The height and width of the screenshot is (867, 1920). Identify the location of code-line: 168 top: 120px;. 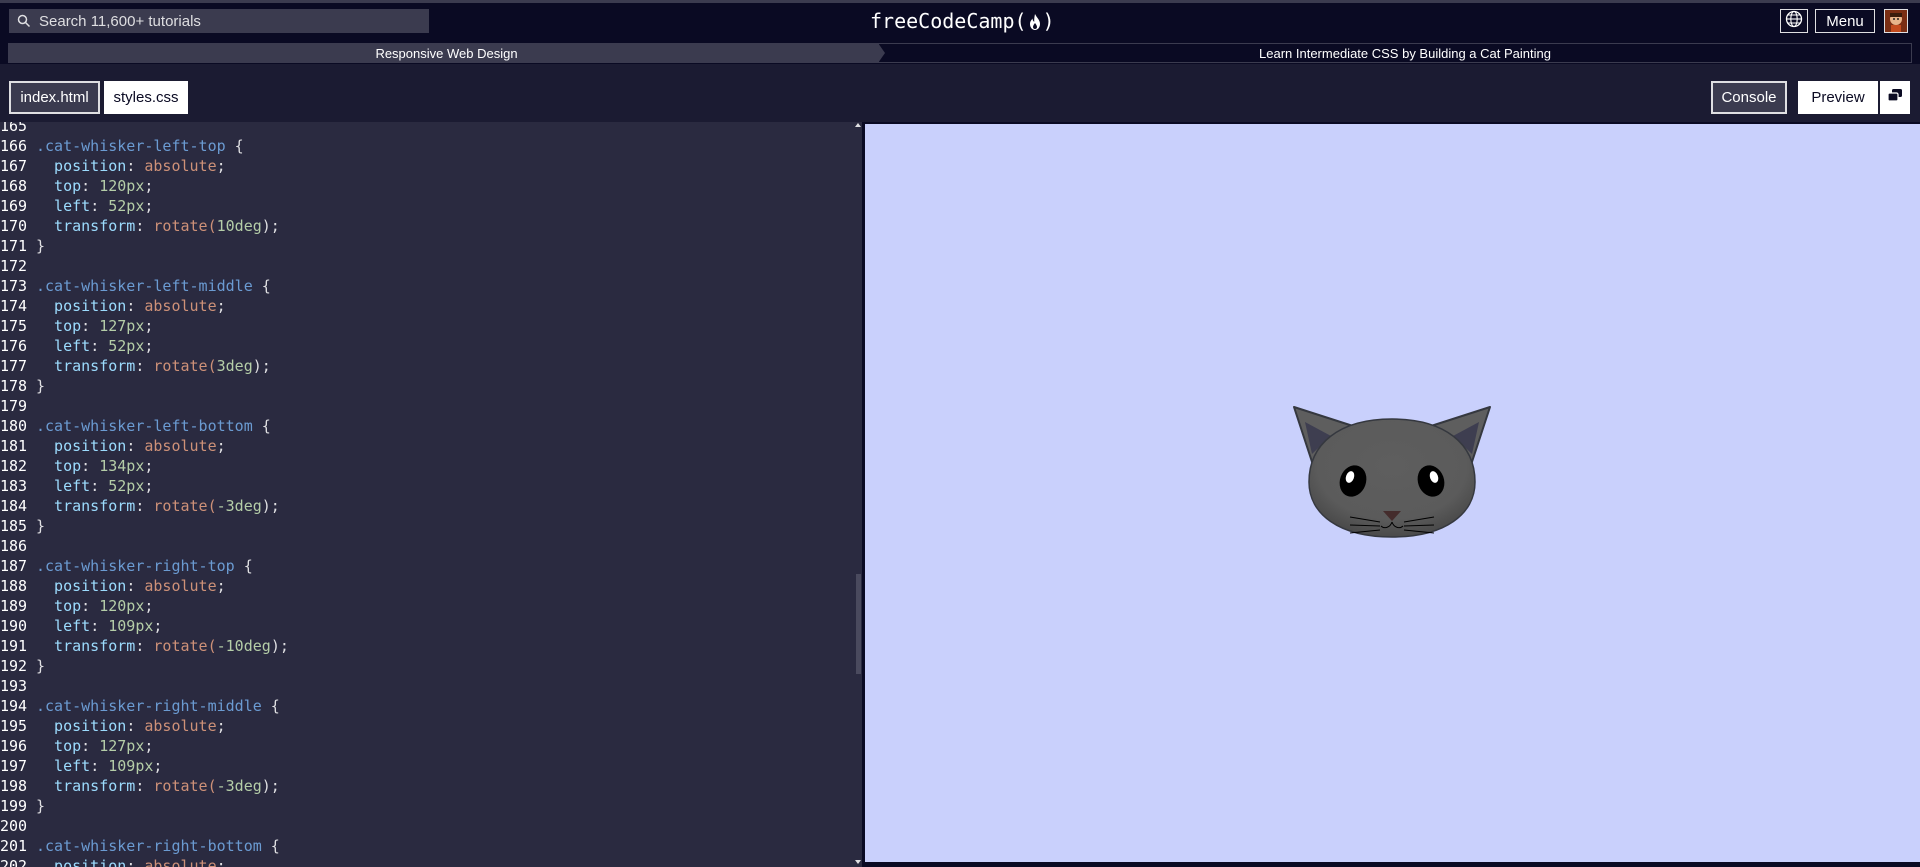
(428, 186).